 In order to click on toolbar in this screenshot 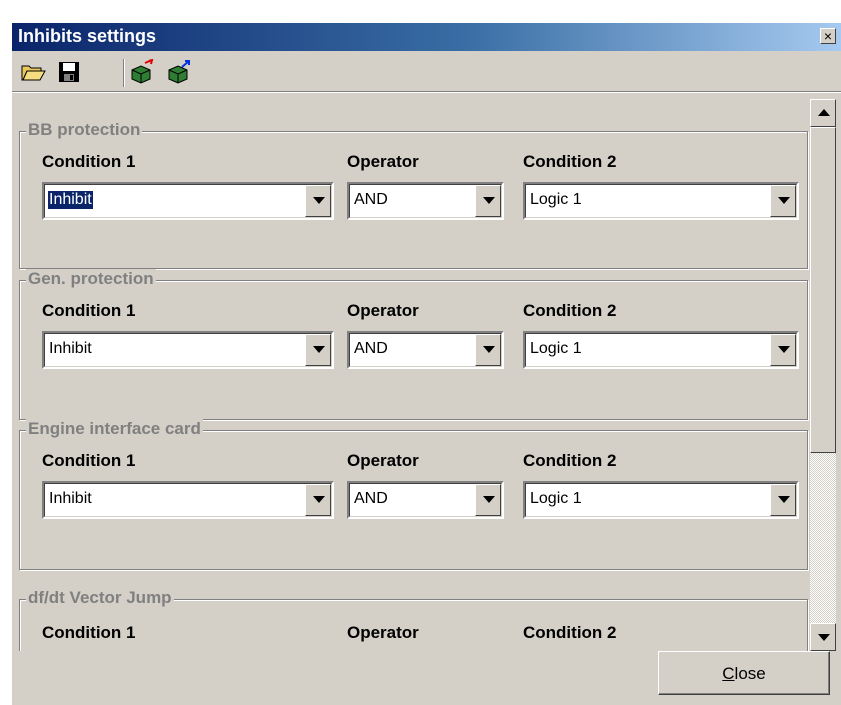, I will do `click(426, 73)`.